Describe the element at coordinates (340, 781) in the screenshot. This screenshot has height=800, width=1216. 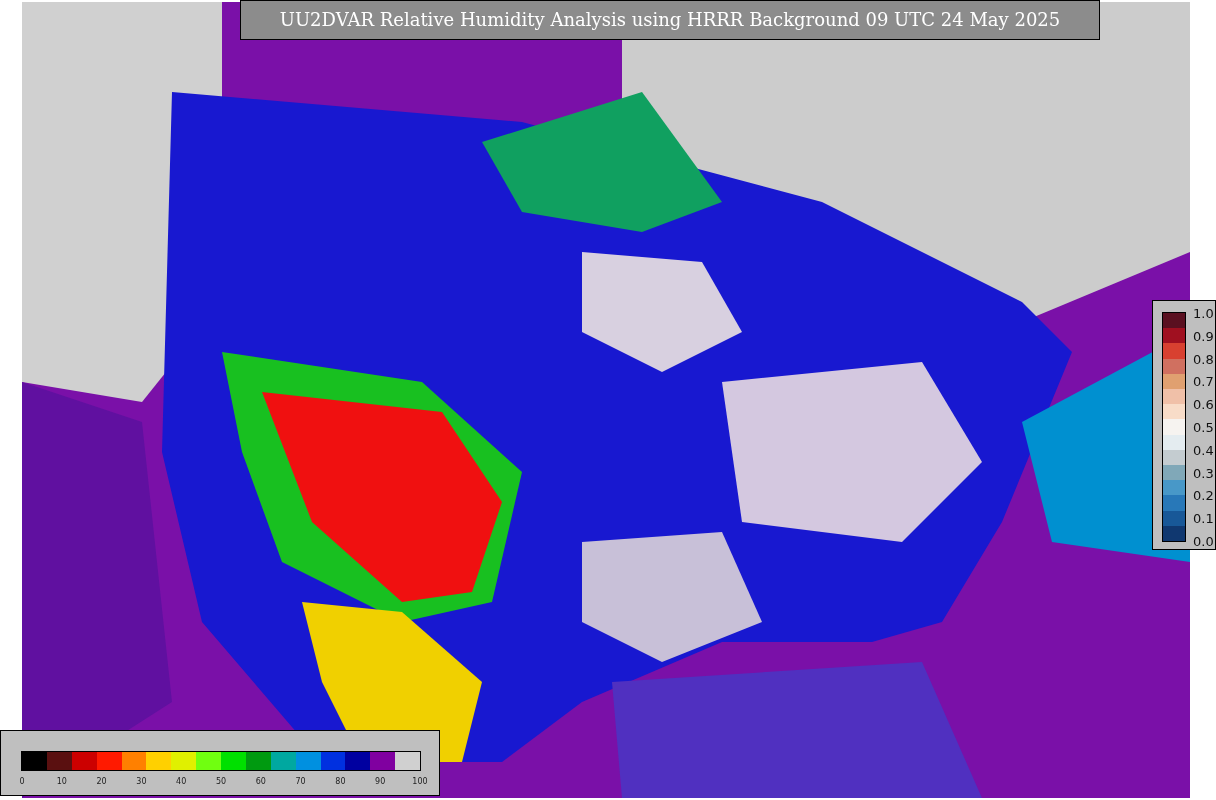
I see `tick-label: 80` at that location.